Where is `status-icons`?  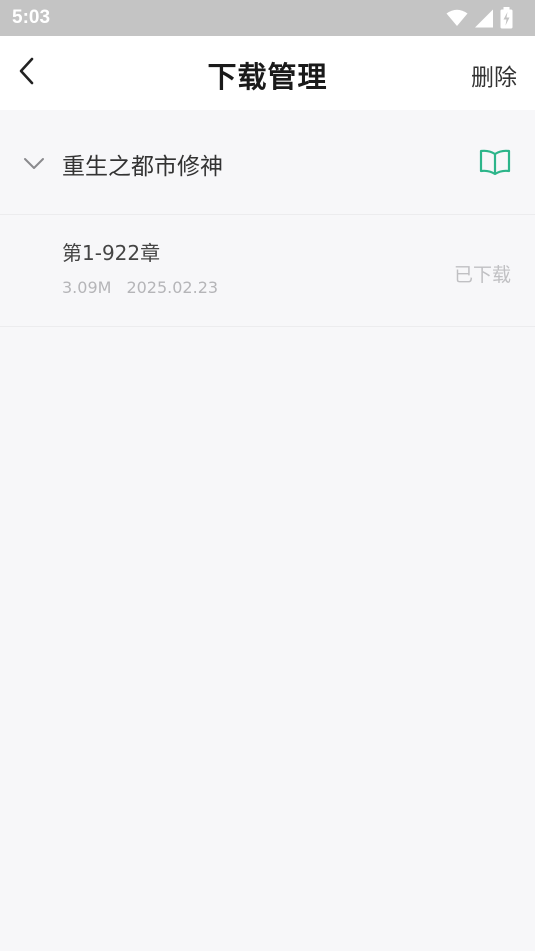 status-icons is located at coordinates (479, 18).